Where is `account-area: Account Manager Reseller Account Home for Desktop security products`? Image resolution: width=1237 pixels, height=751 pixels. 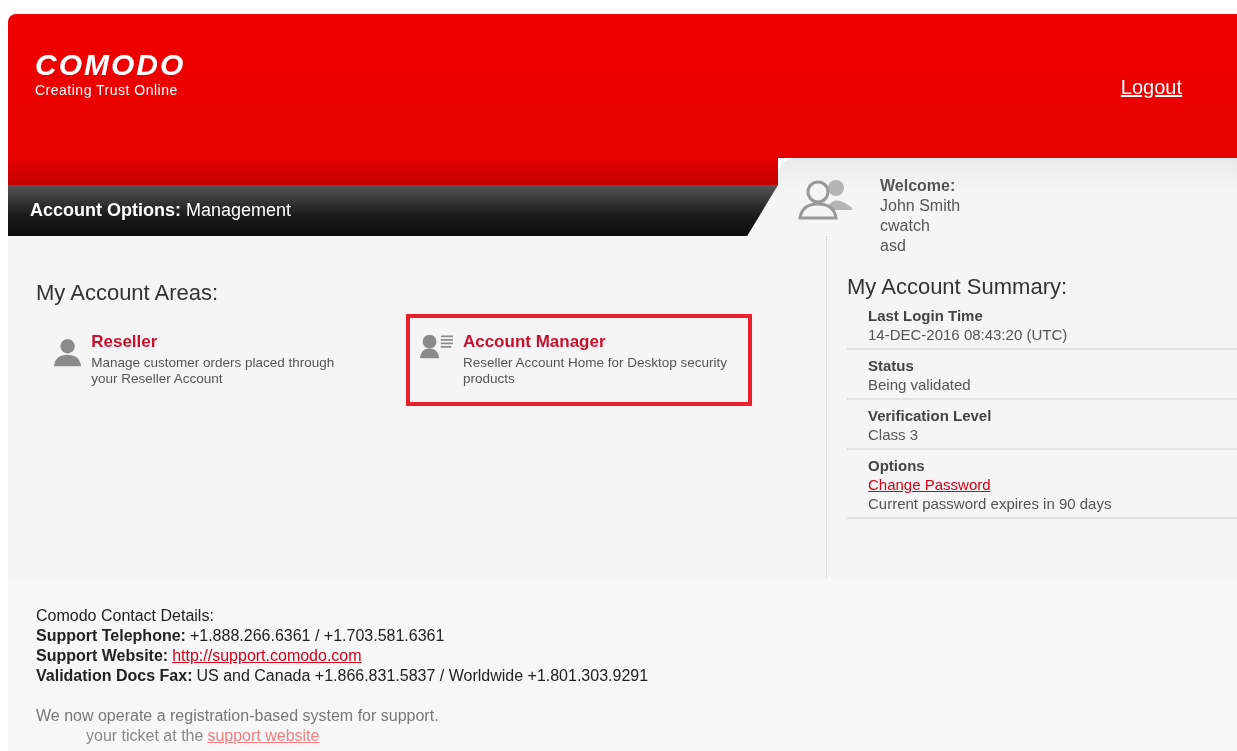
account-area: Account Manager Reseller Account Home for Desktop security products is located at coordinates (579, 360).